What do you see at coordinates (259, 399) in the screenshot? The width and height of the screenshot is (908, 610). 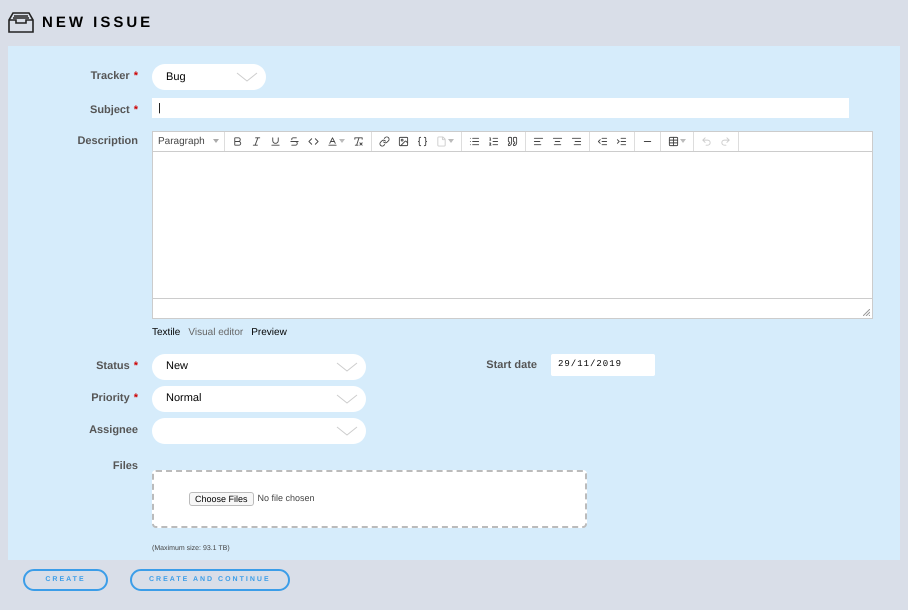 I see `select-field: Normal` at bounding box center [259, 399].